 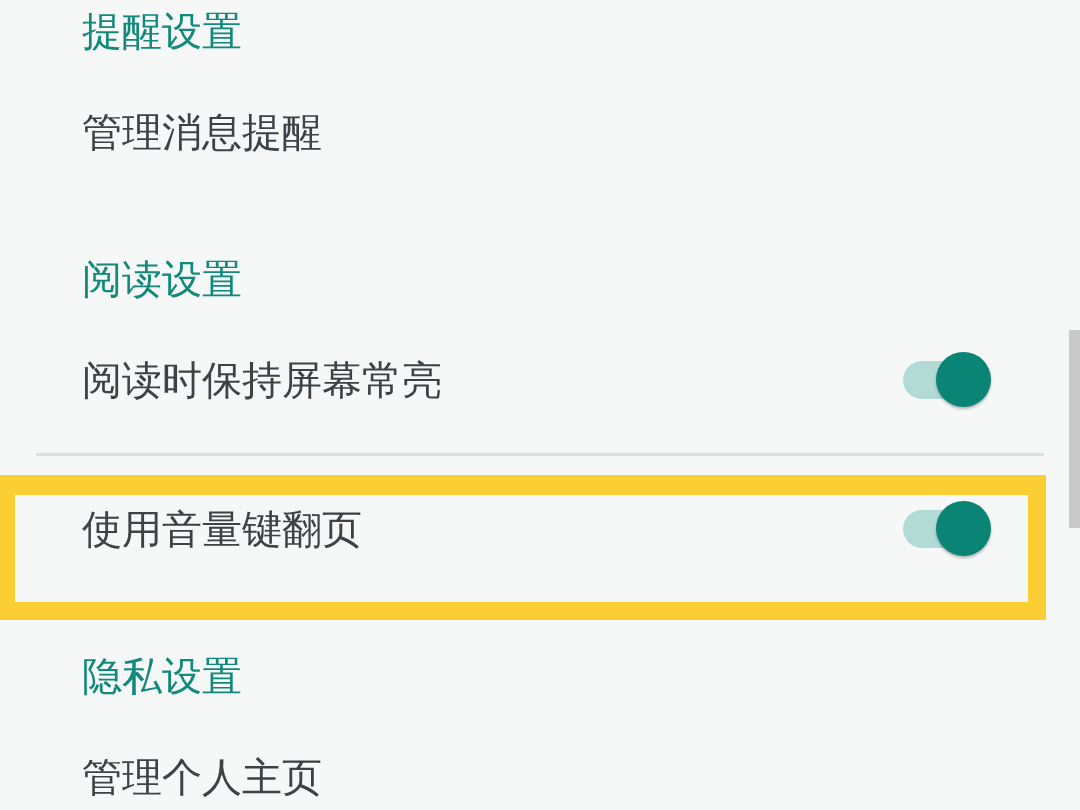 I want to click on setting-link: 管理个人主页, so click(x=202, y=777).